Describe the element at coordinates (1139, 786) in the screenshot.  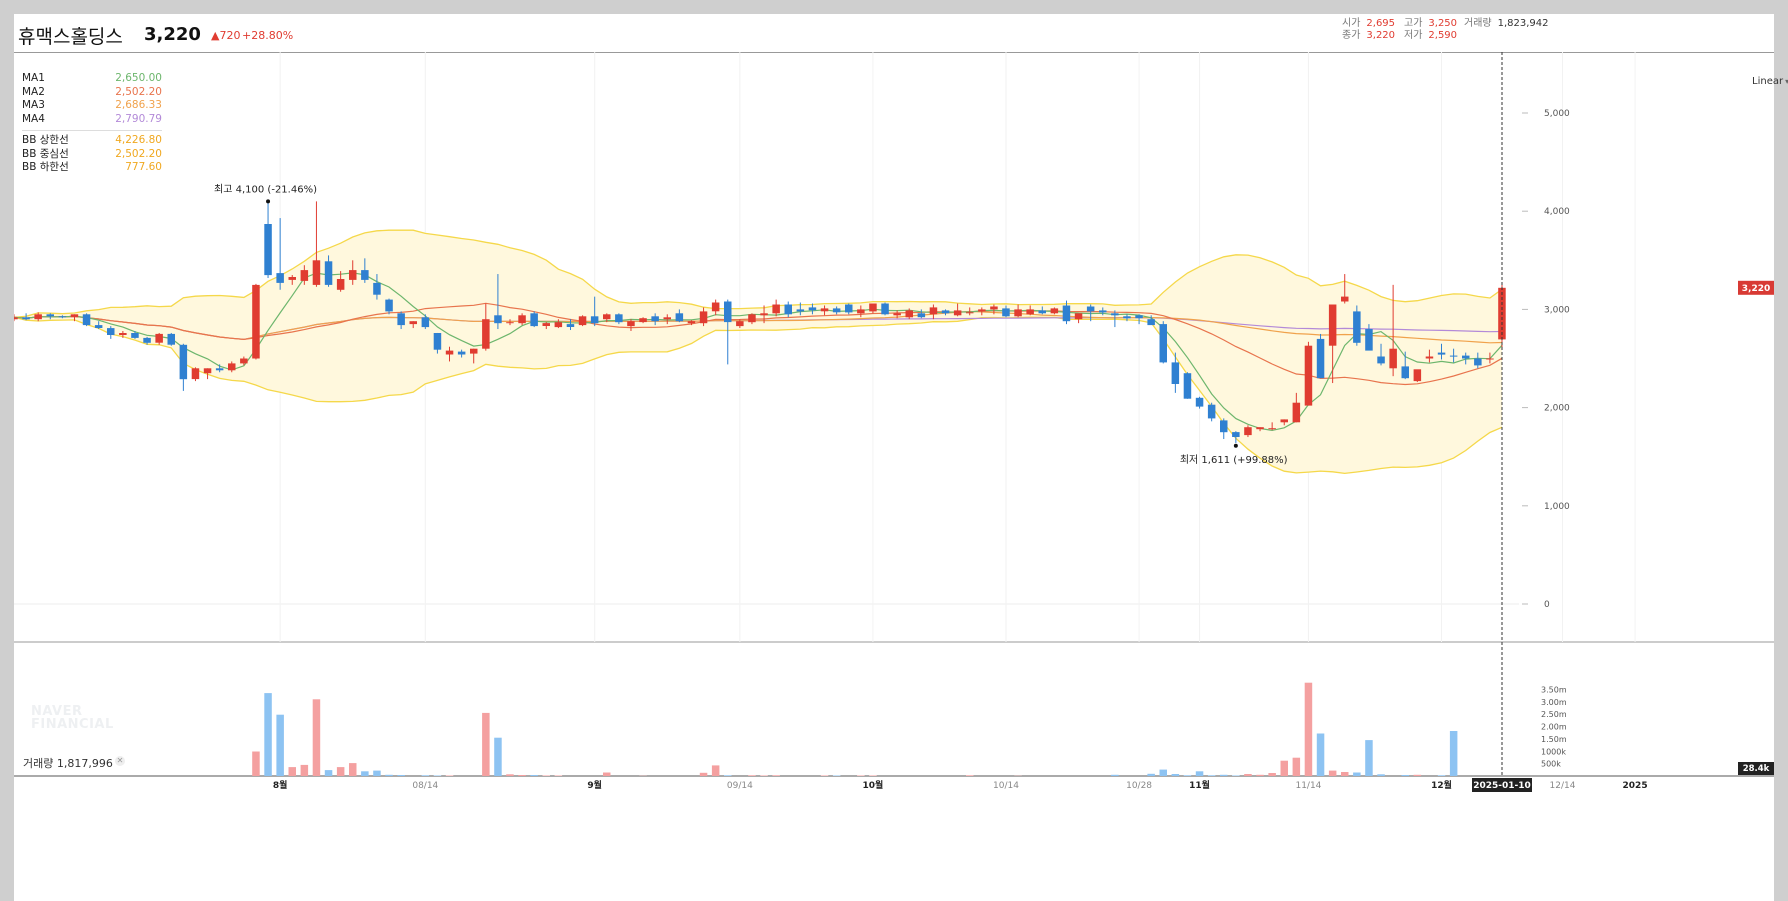
I see `x-tick-label: 10/28` at that location.